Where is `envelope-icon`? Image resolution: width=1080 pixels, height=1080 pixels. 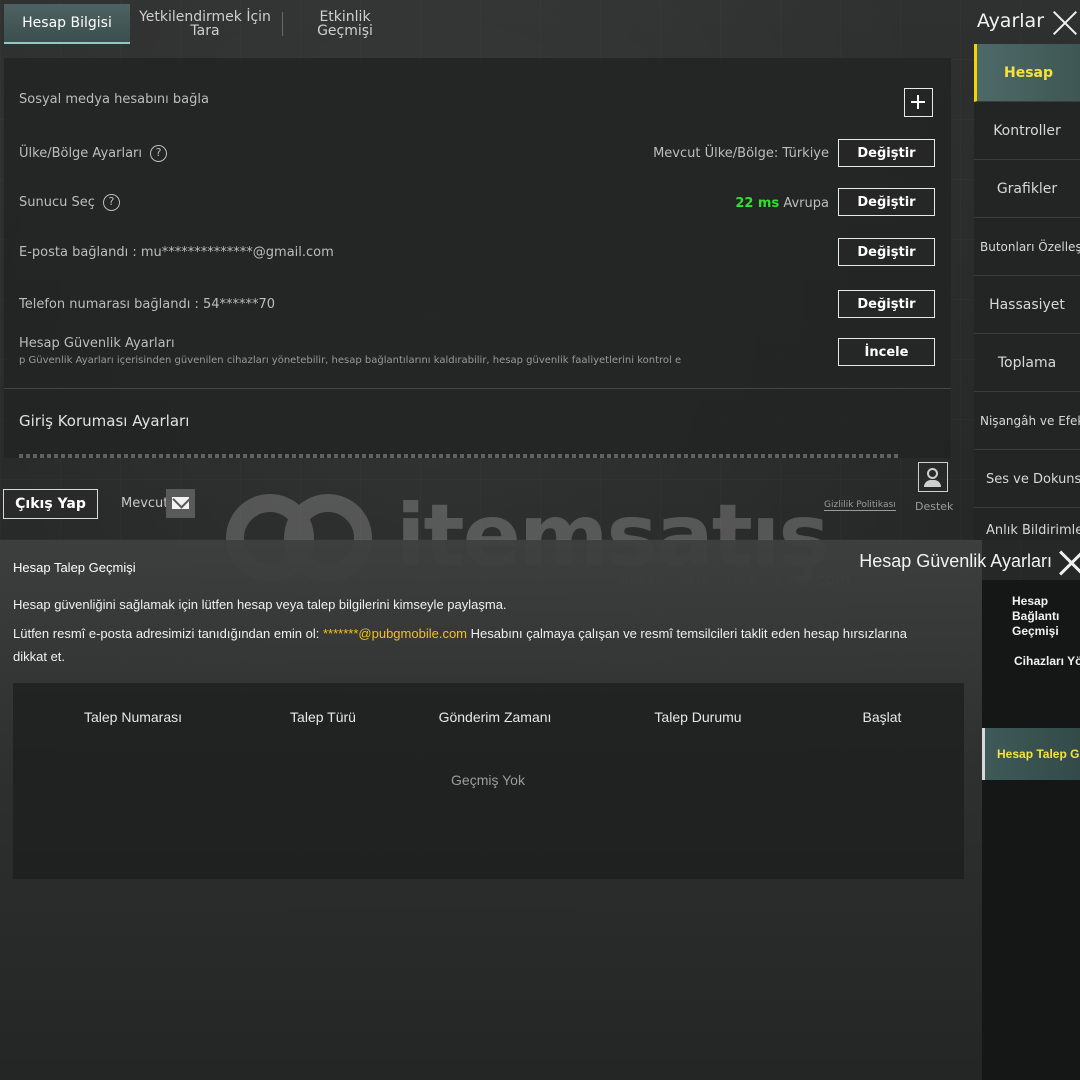 envelope-icon is located at coordinates (180, 503).